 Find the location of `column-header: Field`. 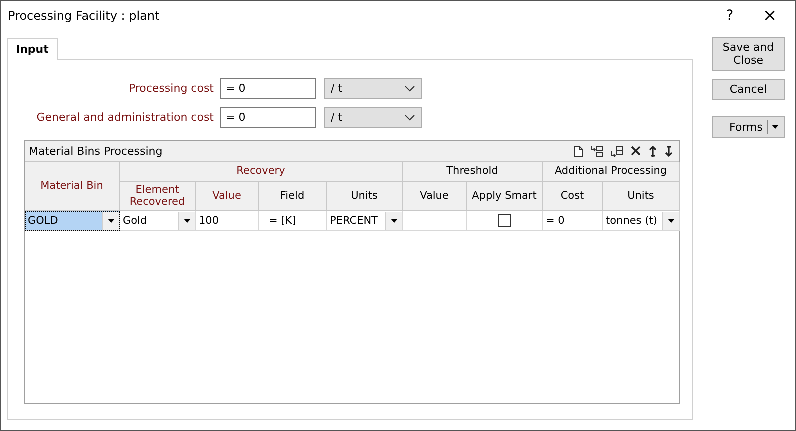

column-header: Field is located at coordinates (293, 196).